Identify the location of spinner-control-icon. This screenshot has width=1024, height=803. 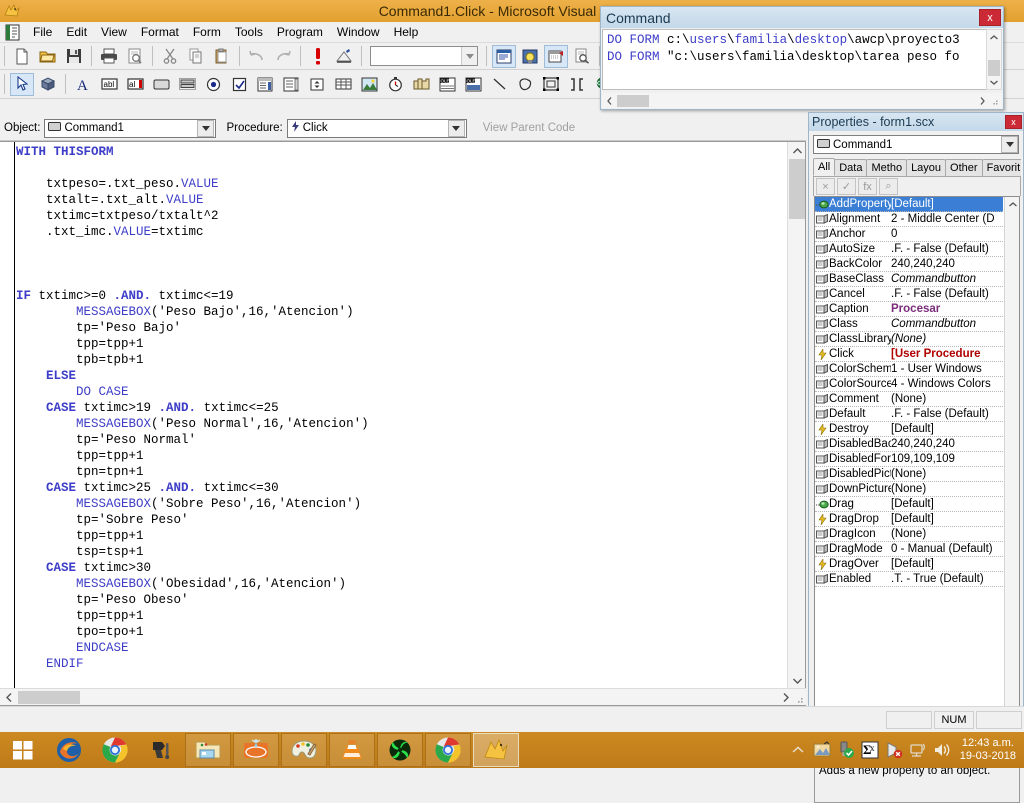
(317, 84).